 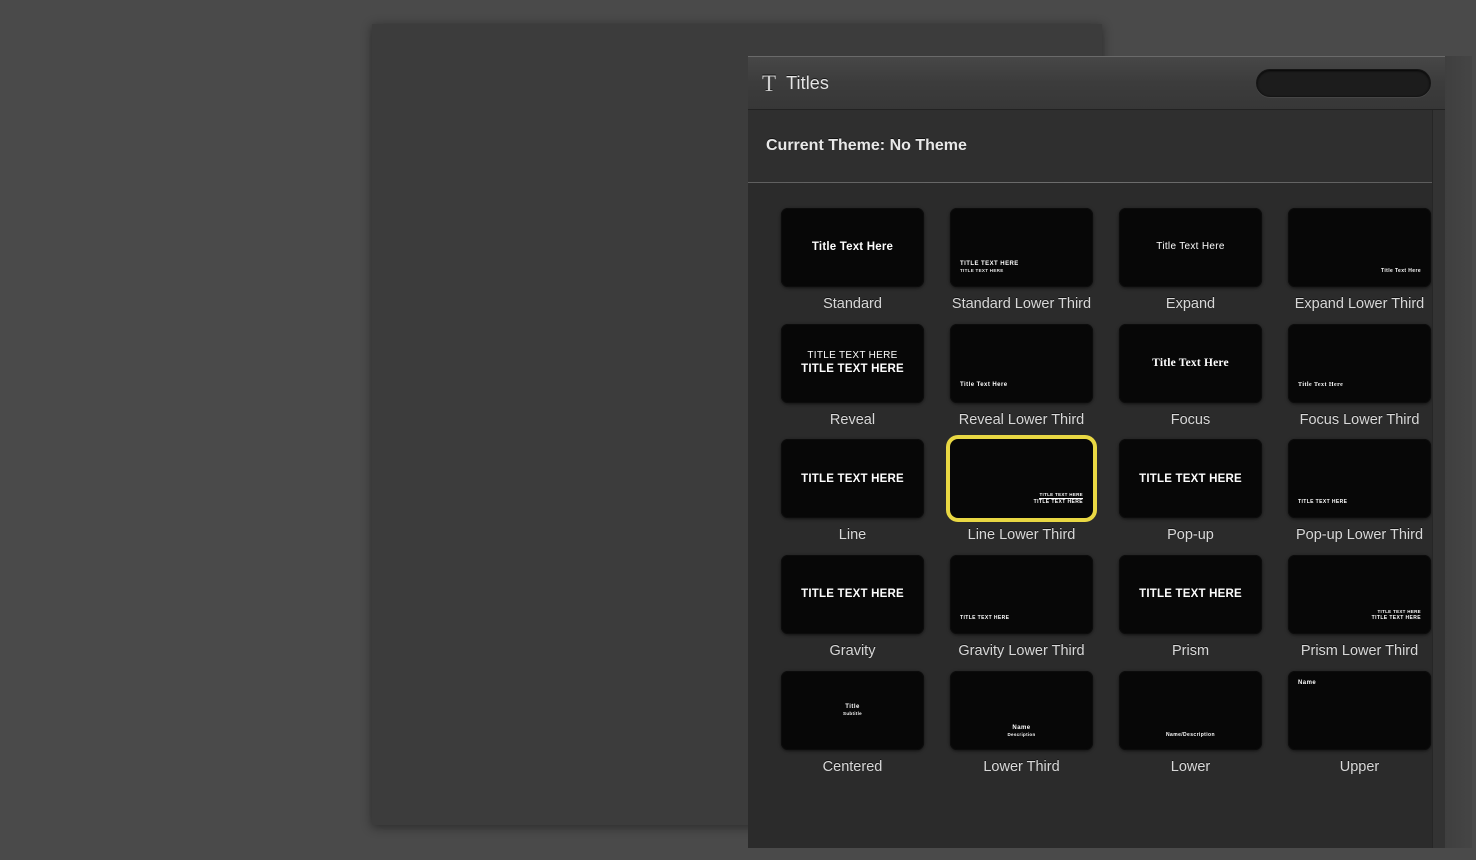 I want to click on scrollbar-gutter, so click(x=1438, y=479).